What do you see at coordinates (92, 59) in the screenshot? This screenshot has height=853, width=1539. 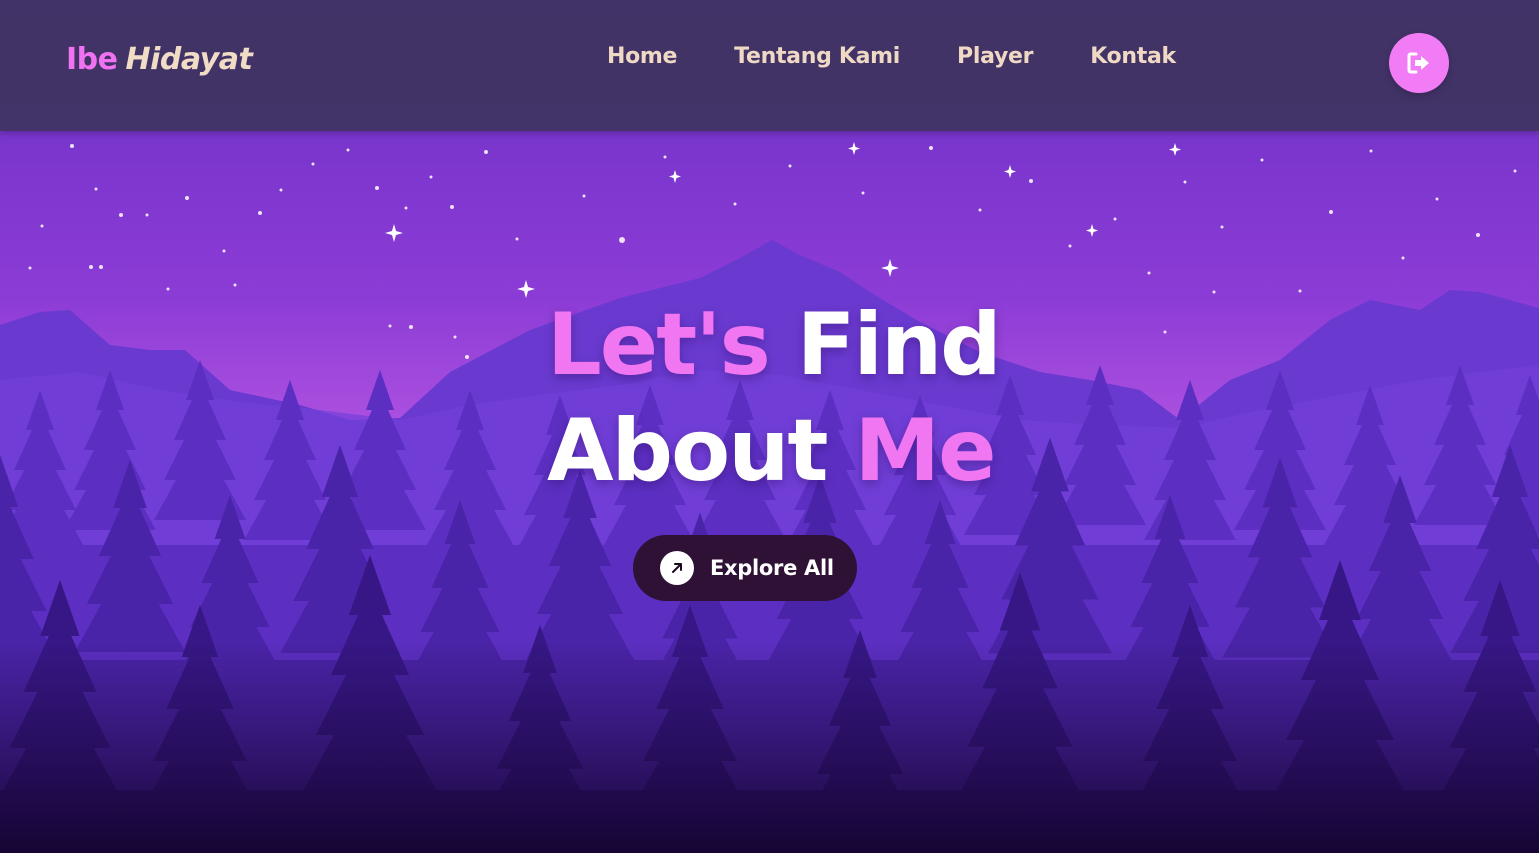 I see `brand-first-name: Ibe` at bounding box center [92, 59].